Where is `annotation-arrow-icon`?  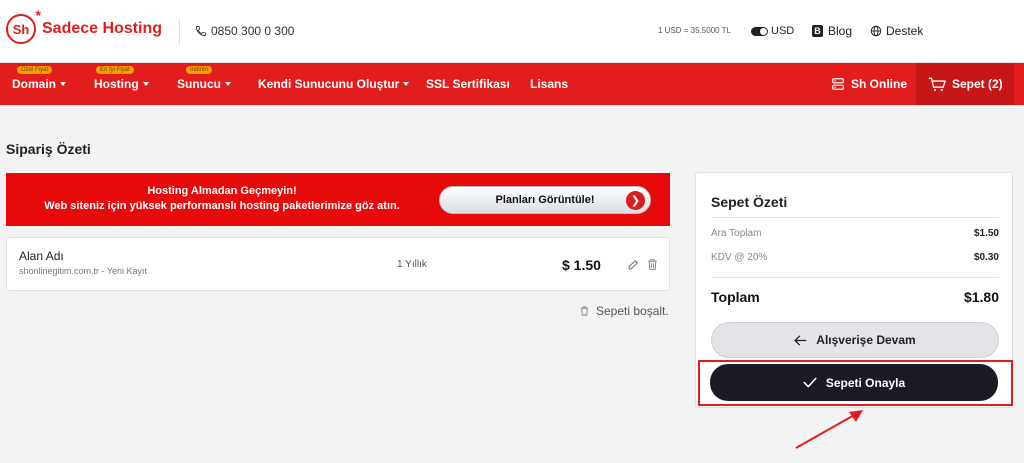 annotation-arrow-icon is located at coordinates (829, 429).